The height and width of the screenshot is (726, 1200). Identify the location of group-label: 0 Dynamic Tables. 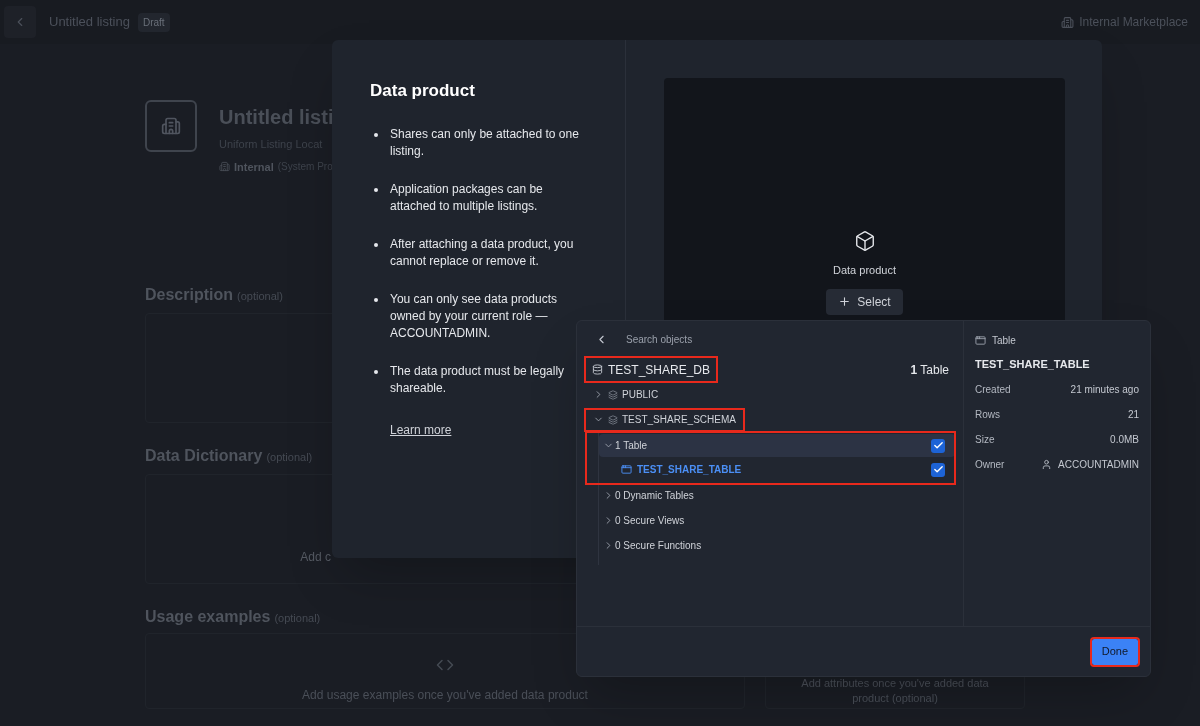
(654, 496).